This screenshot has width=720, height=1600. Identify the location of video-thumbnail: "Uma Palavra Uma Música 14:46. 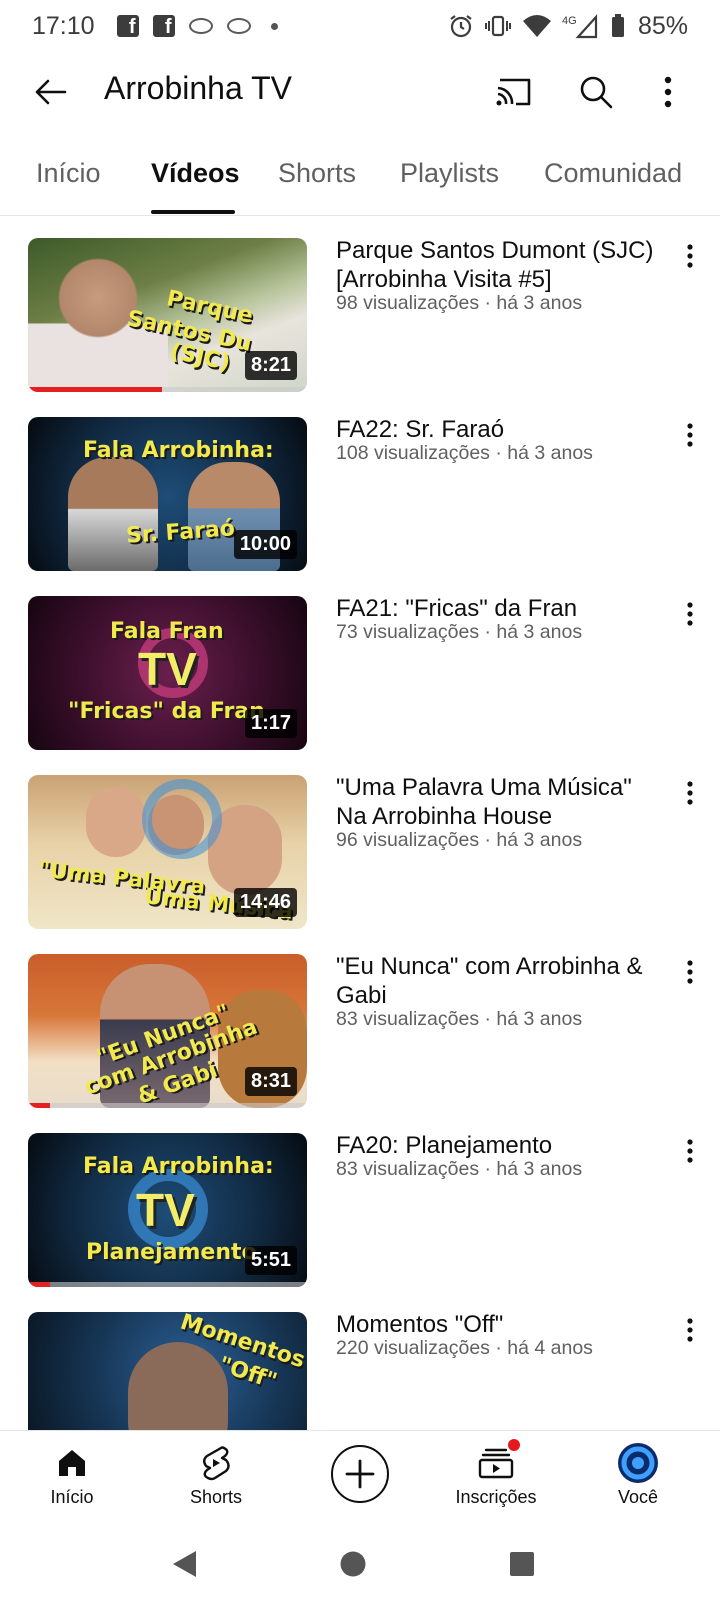
(167, 852).